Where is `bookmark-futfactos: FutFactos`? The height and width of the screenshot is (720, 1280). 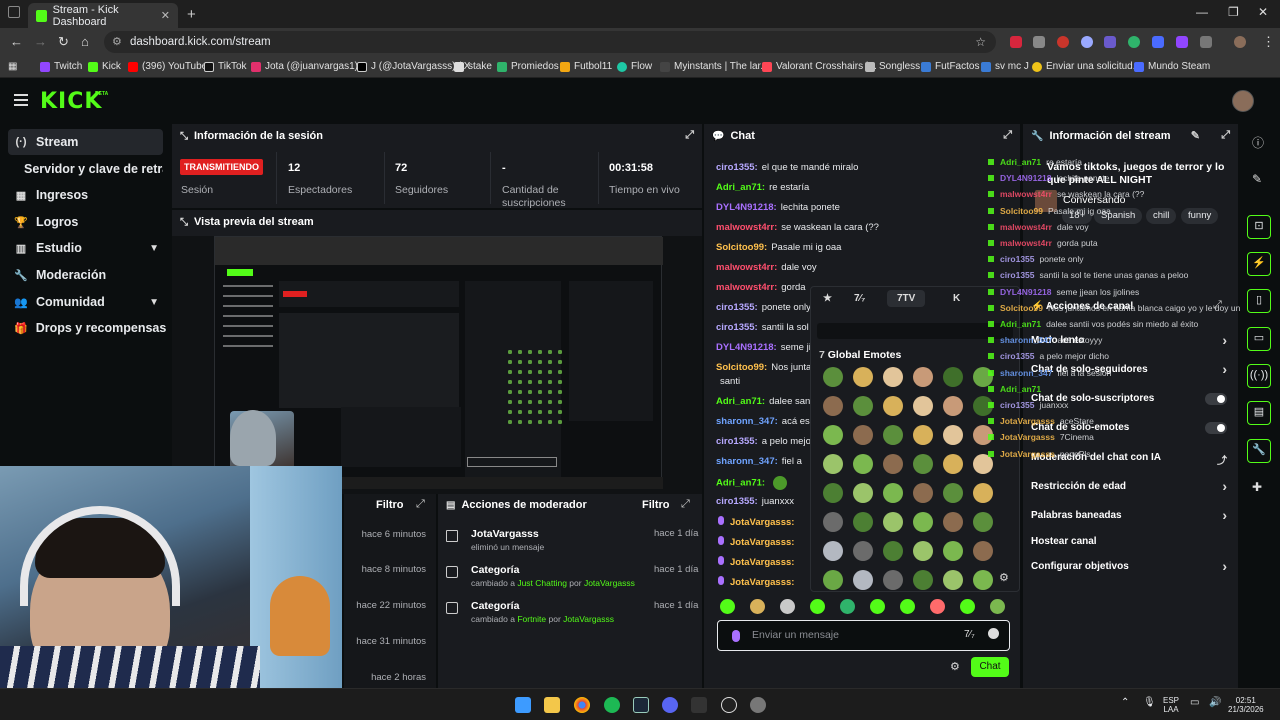
bookmark-futfactos: FutFactos is located at coordinates (950, 66).